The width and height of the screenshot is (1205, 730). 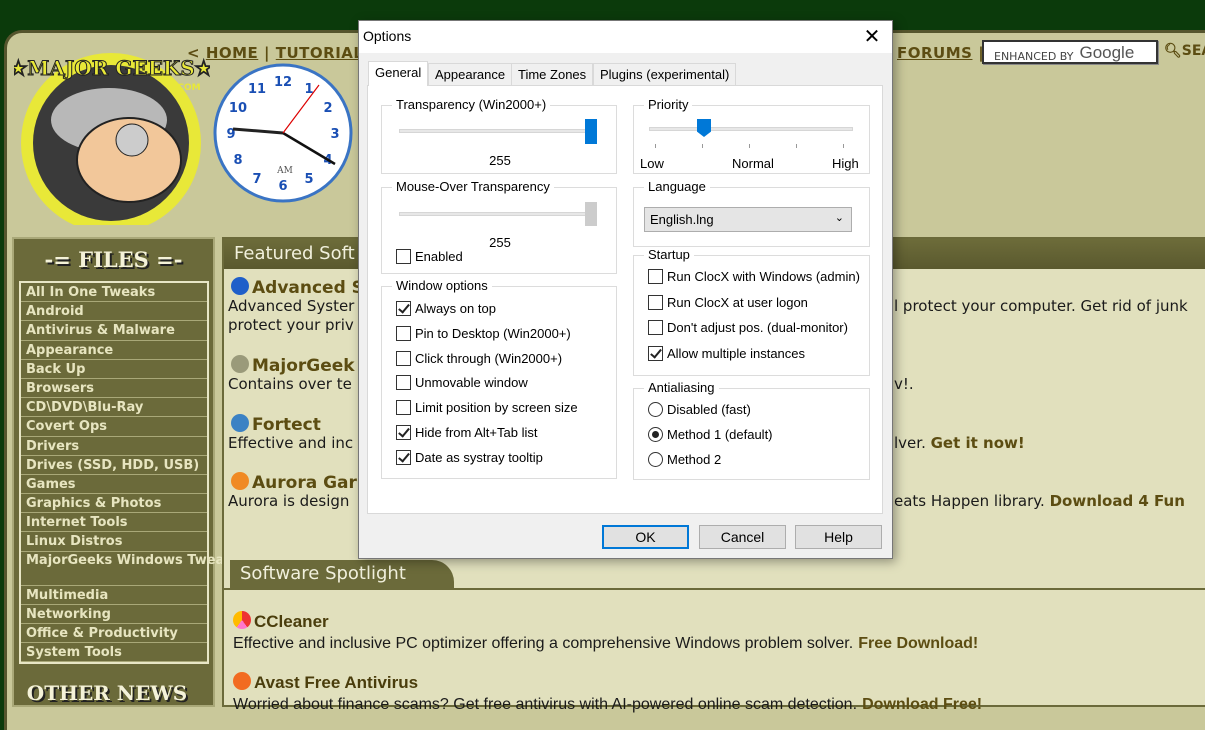 What do you see at coordinates (131, 569) in the screenshot?
I see `files-category-link: MajorGeeks Windows Tweaks` at bounding box center [131, 569].